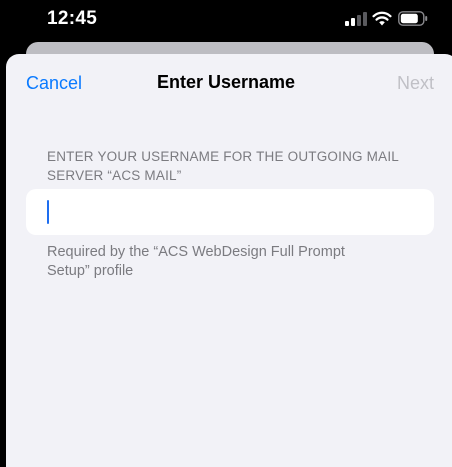  Describe the element at coordinates (48, 212) in the screenshot. I see `text-caret` at that location.